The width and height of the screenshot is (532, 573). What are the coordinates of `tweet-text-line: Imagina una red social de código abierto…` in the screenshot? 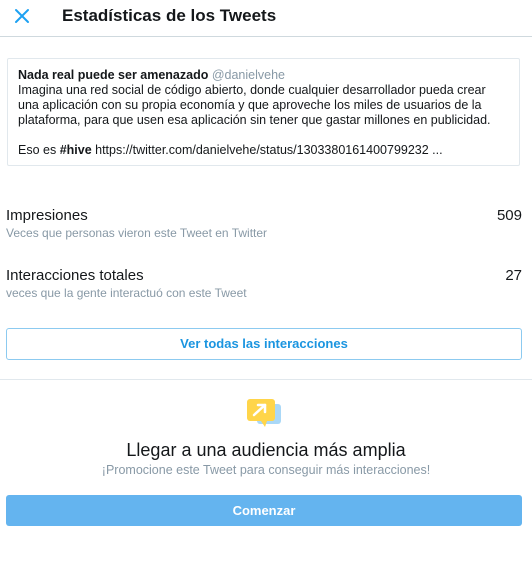 It's located at (252, 90).